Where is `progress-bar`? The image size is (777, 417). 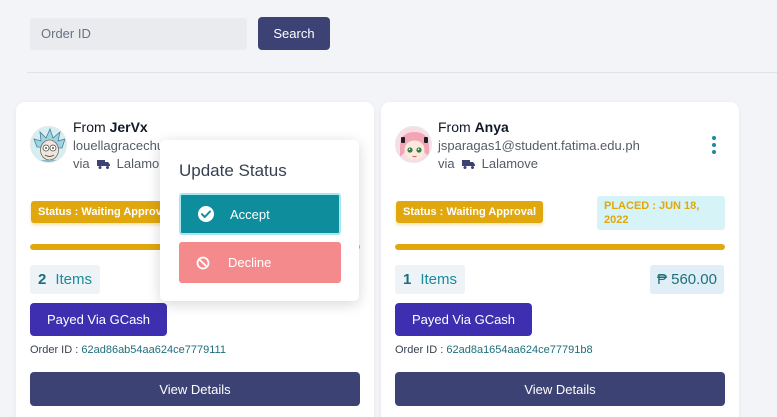 progress-bar is located at coordinates (560, 247).